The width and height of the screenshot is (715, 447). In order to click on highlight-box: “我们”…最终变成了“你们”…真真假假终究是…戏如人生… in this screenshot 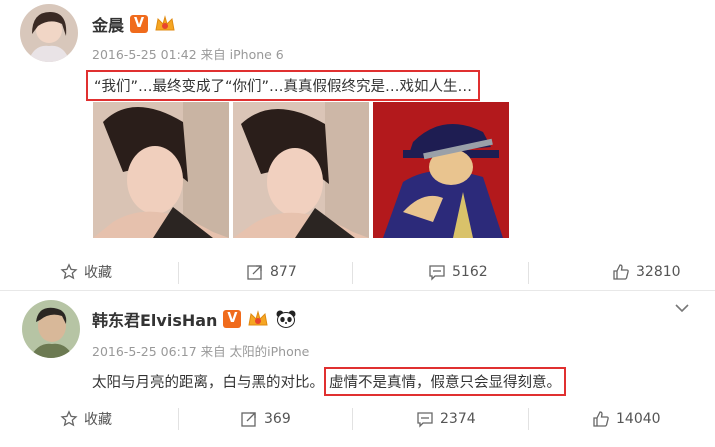, I will do `click(283, 85)`.